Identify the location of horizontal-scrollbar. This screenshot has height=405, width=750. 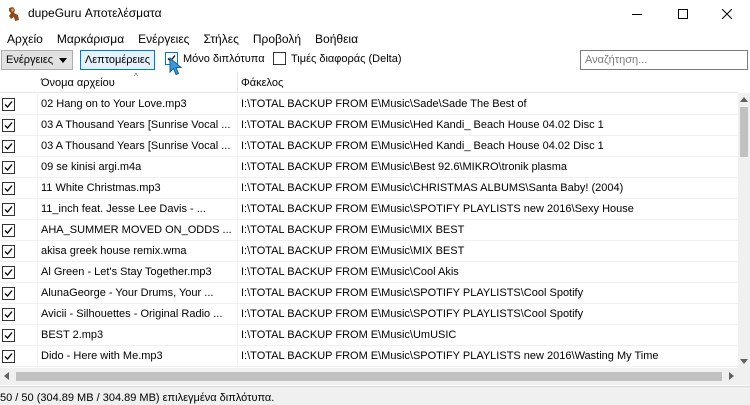
(369, 376).